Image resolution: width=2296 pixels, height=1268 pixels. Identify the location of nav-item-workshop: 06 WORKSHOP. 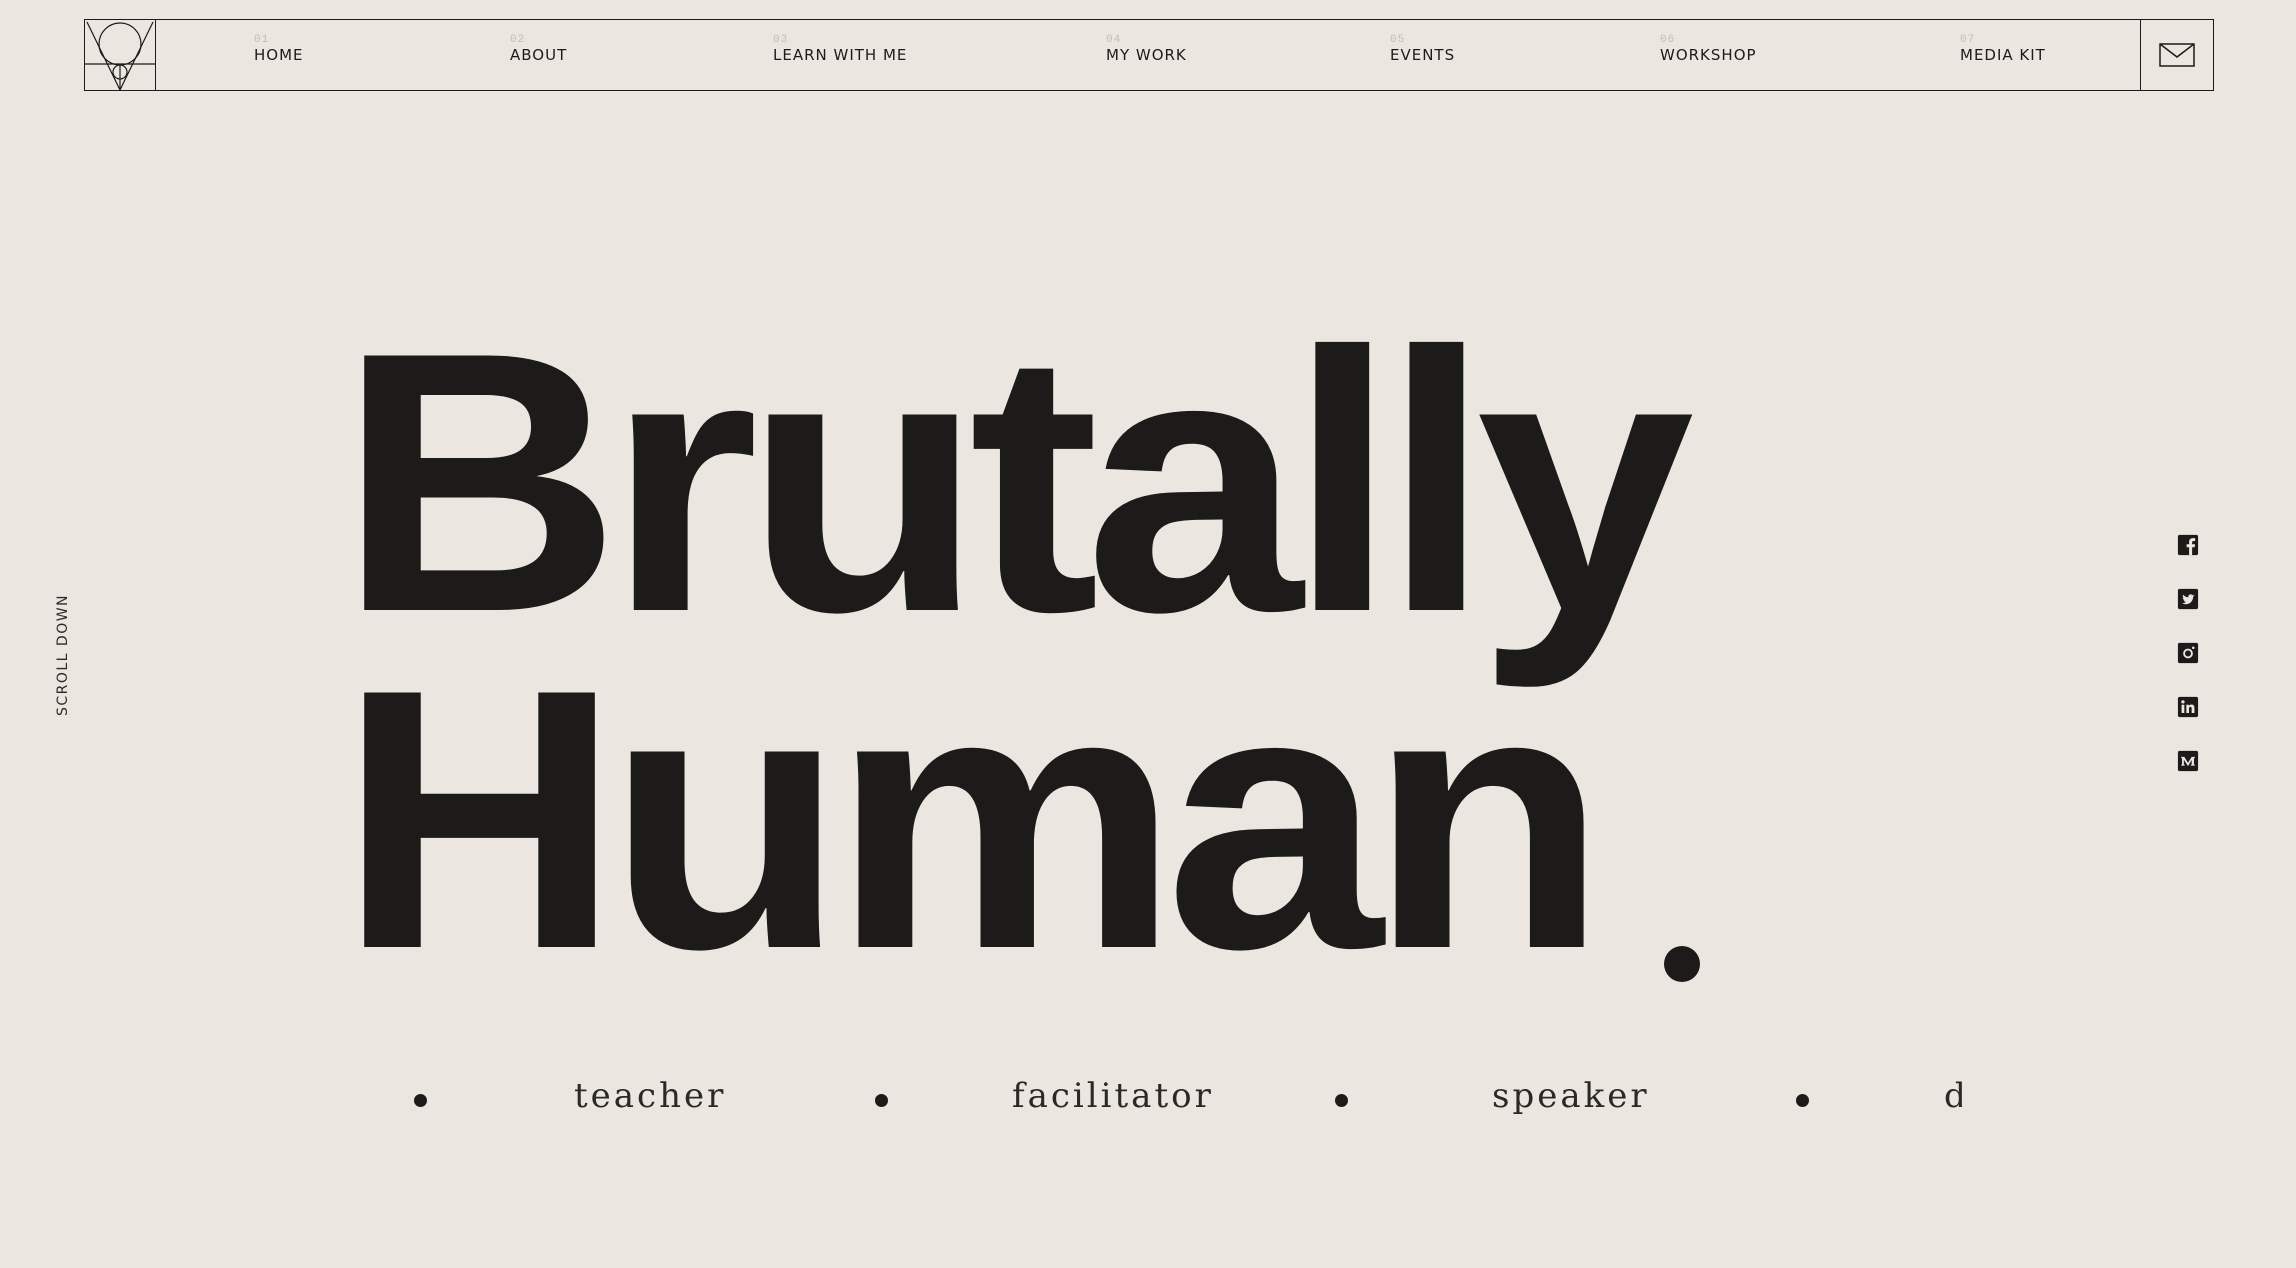
(1708, 49).